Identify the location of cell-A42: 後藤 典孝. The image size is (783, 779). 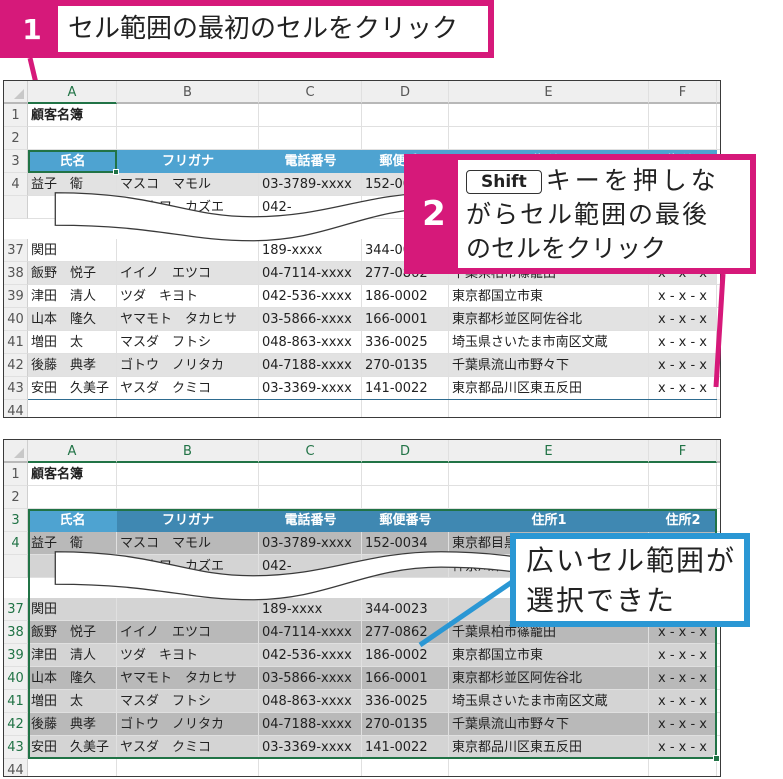
(72, 365).